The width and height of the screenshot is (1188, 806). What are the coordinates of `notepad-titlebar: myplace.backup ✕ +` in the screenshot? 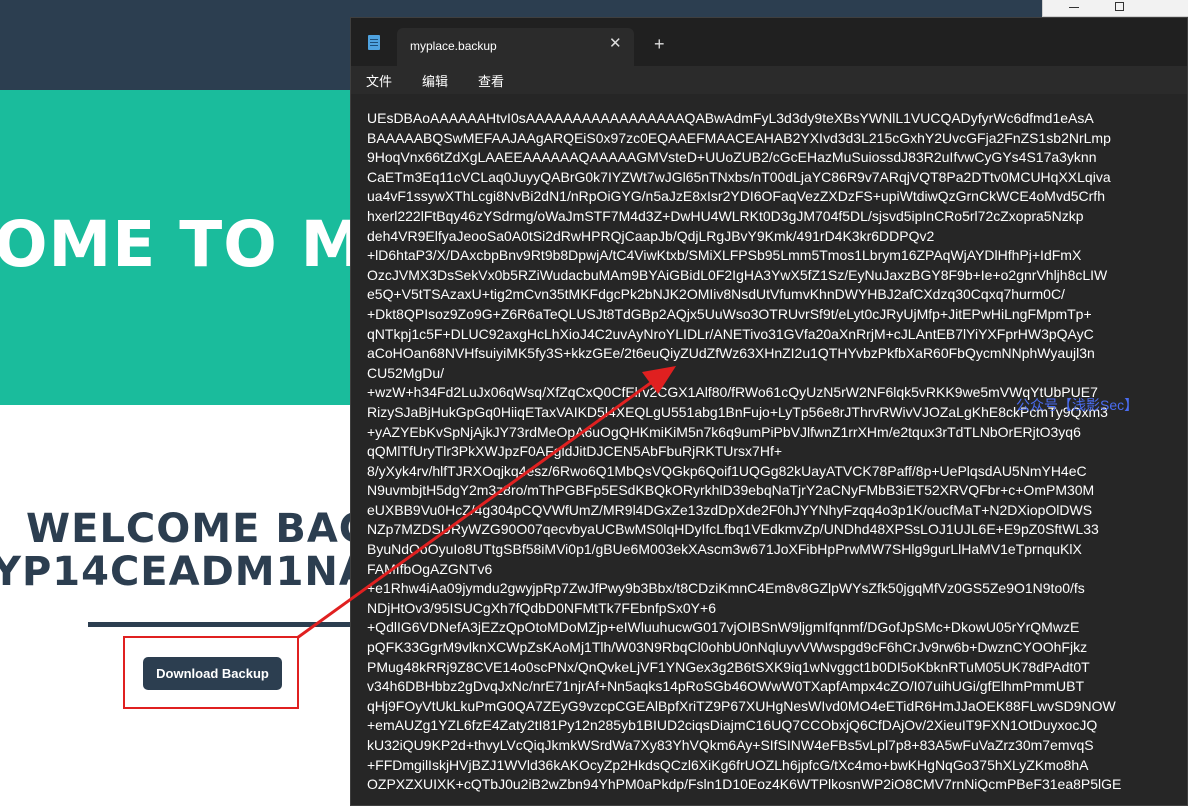 It's located at (769, 42).